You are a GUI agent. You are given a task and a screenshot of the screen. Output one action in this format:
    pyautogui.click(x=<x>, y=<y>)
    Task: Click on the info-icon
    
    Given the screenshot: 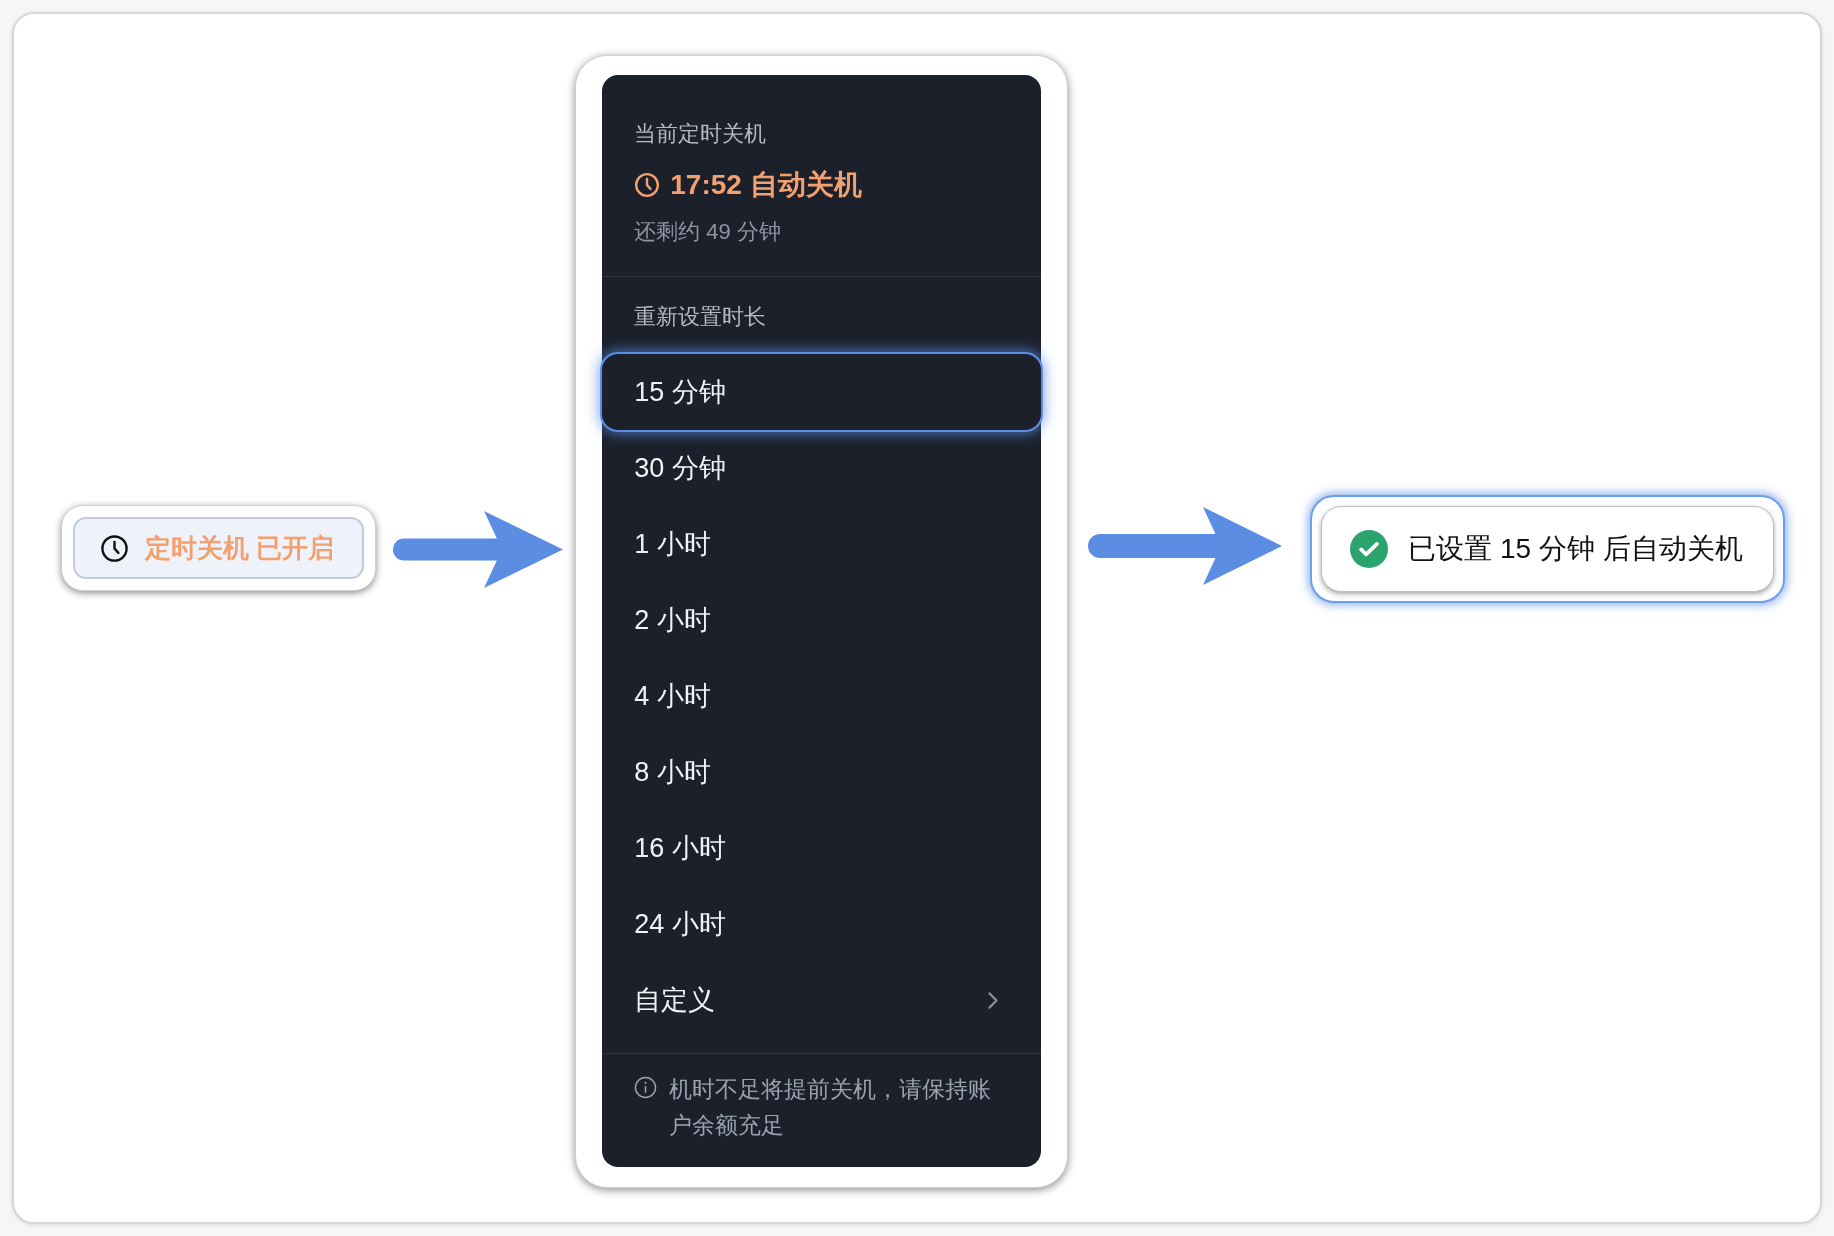 What is the action you would take?
    pyautogui.click(x=646, y=1087)
    